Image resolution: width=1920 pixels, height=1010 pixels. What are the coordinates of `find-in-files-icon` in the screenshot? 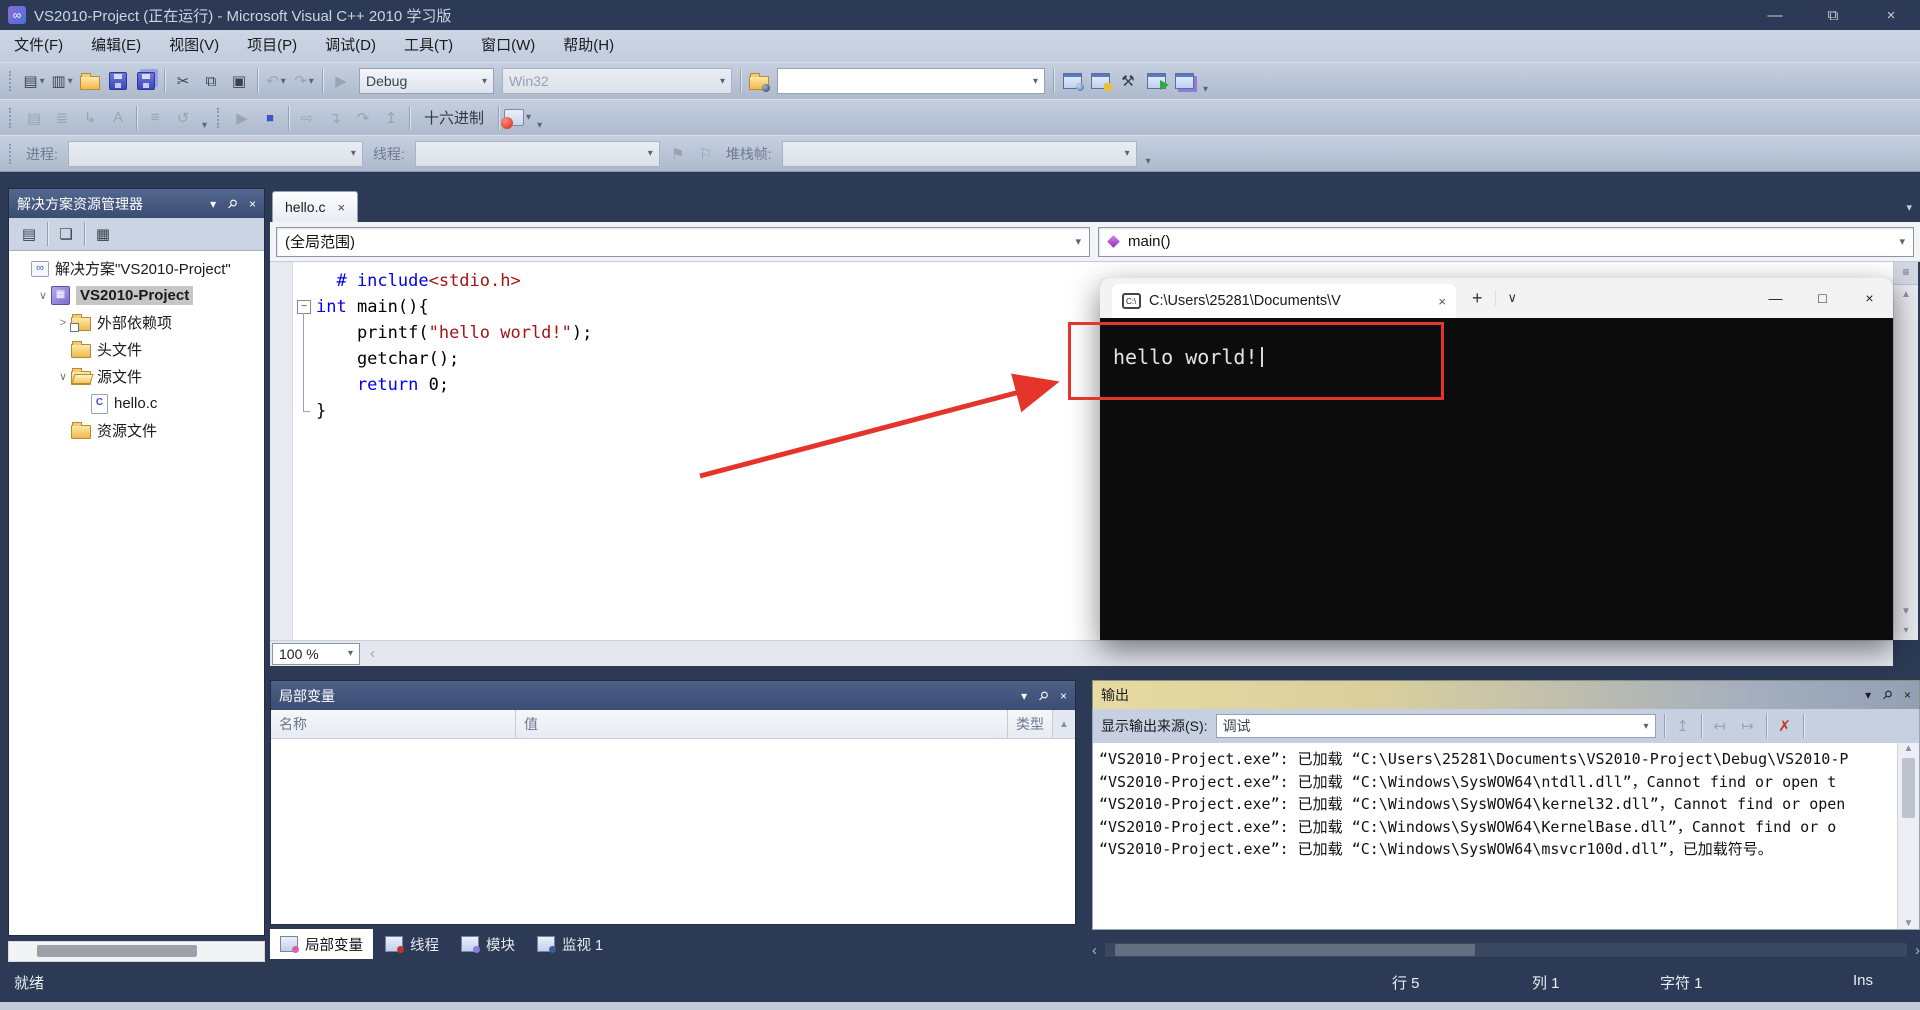 It's located at (759, 81).